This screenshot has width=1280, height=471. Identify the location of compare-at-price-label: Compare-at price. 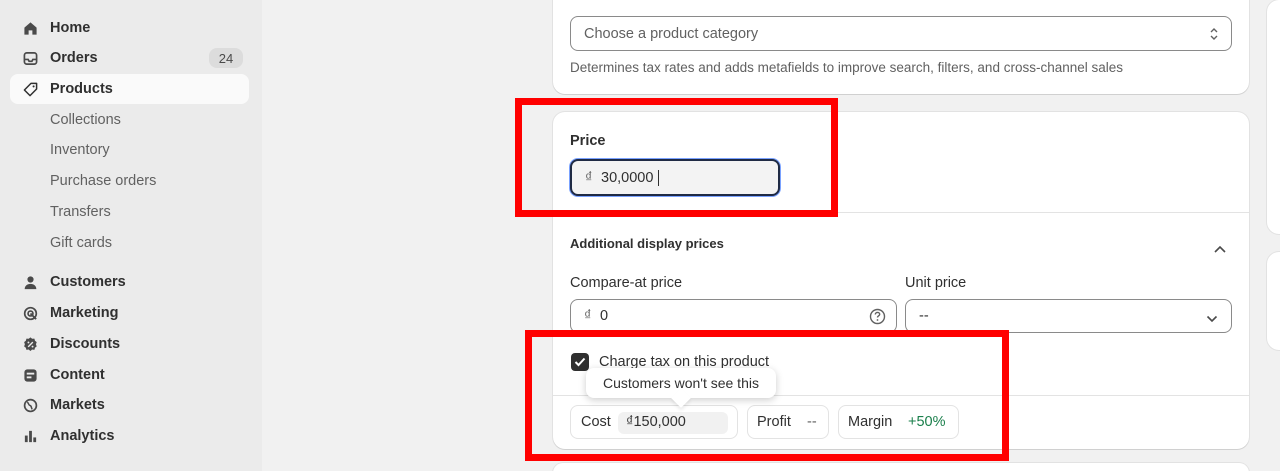
(626, 283).